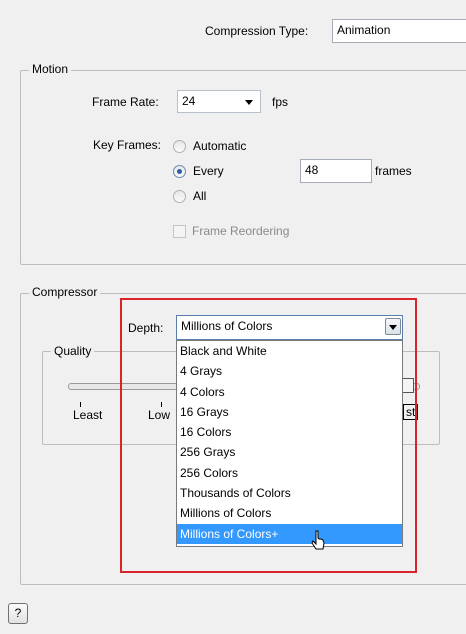 The image size is (466, 634). What do you see at coordinates (289, 327) in the screenshot?
I see `depth-combo: Millions of Colors` at bounding box center [289, 327].